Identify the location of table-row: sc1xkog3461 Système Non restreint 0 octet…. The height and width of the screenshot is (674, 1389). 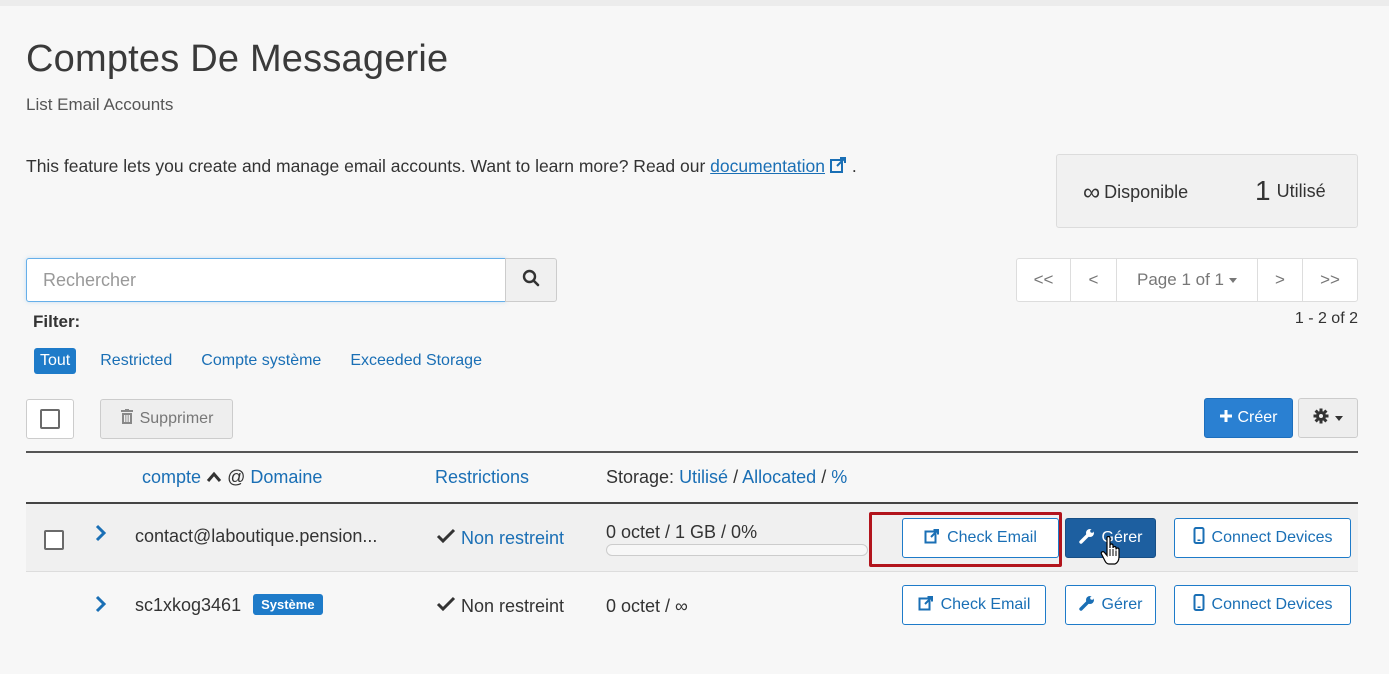
(692, 607).